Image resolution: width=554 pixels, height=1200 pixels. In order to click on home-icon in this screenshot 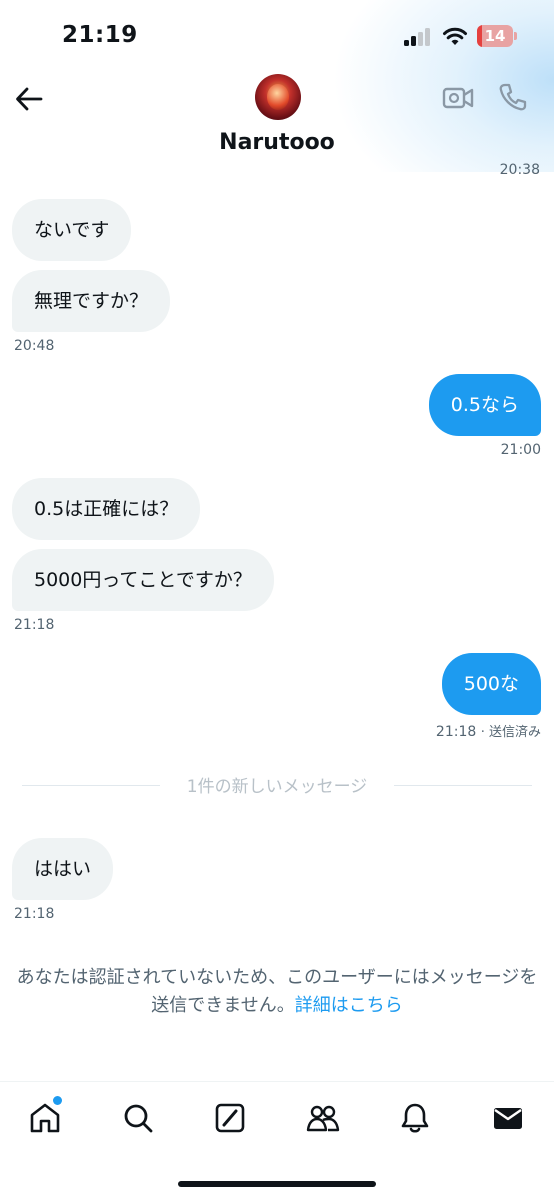, I will do `click(45, 1118)`.